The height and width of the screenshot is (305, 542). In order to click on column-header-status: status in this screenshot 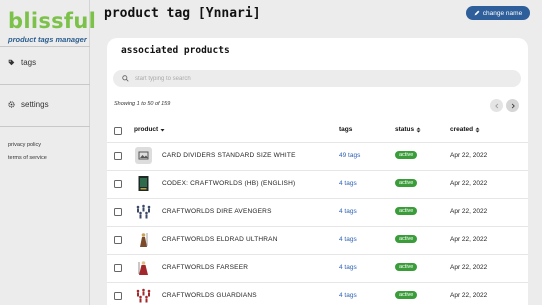, I will do `click(408, 129)`.